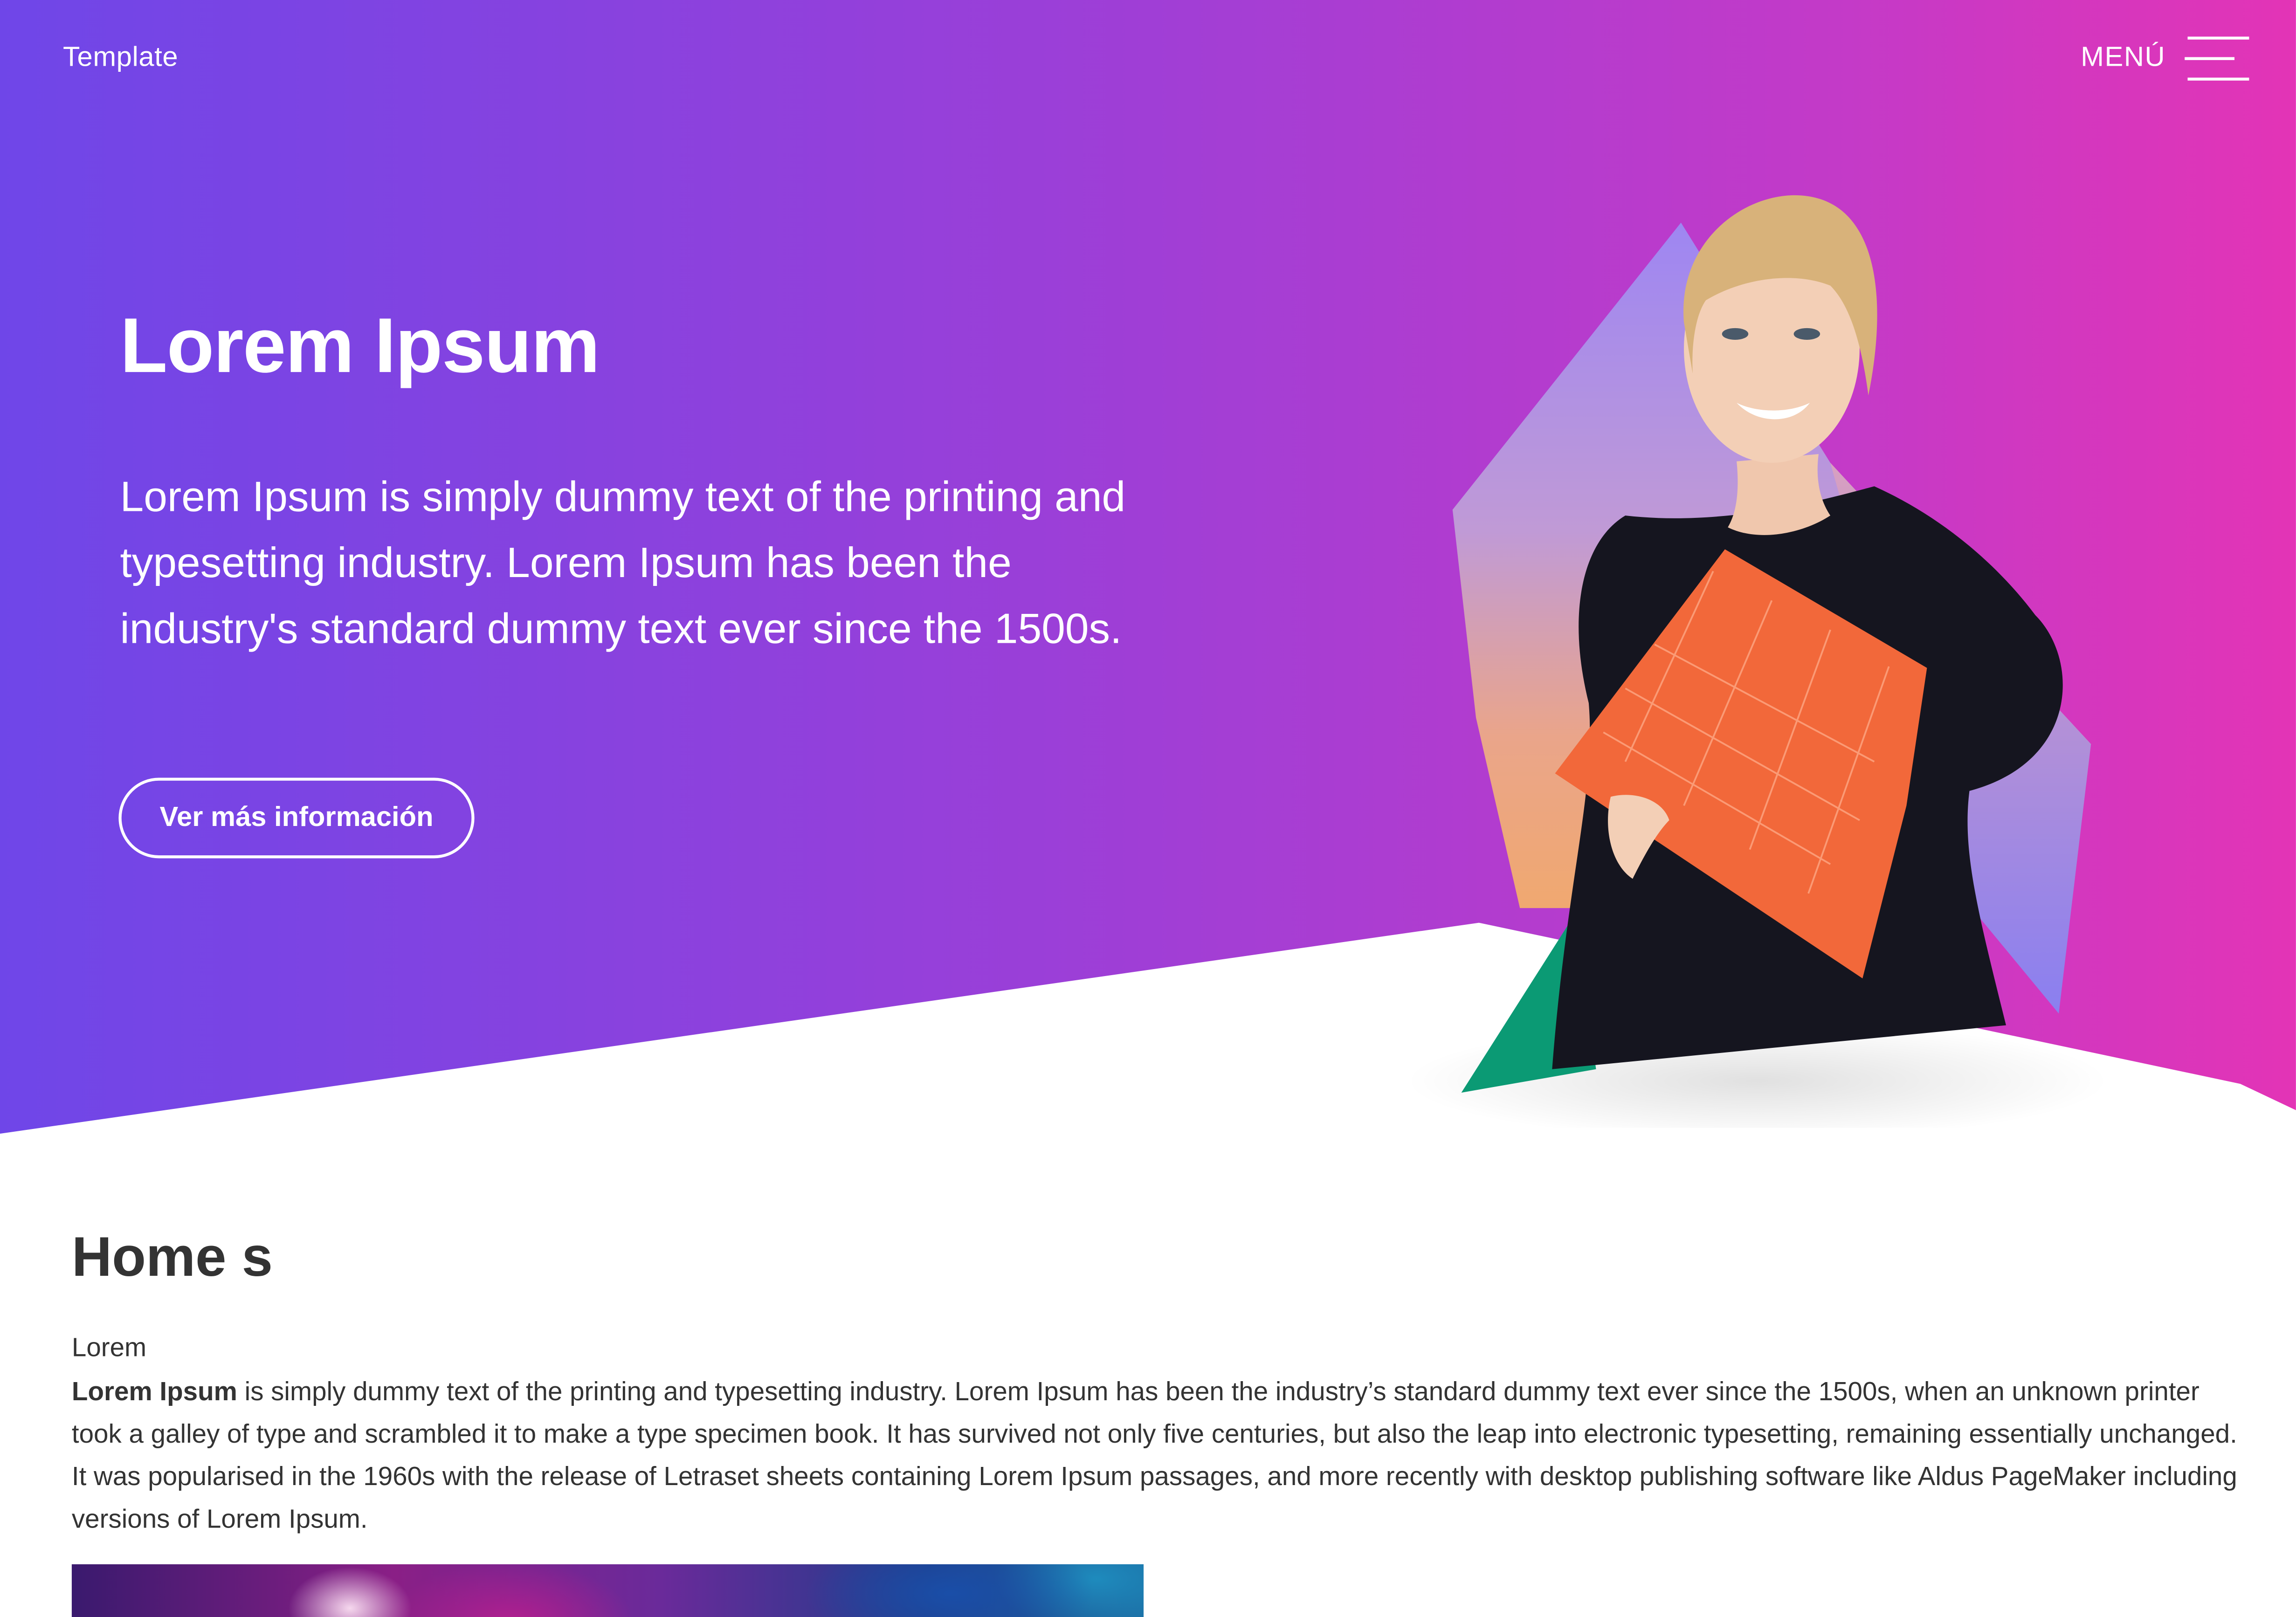 This screenshot has height=1617, width=2296. I want to click on hero-title: Lorem Ipsum, so click(360, 346).